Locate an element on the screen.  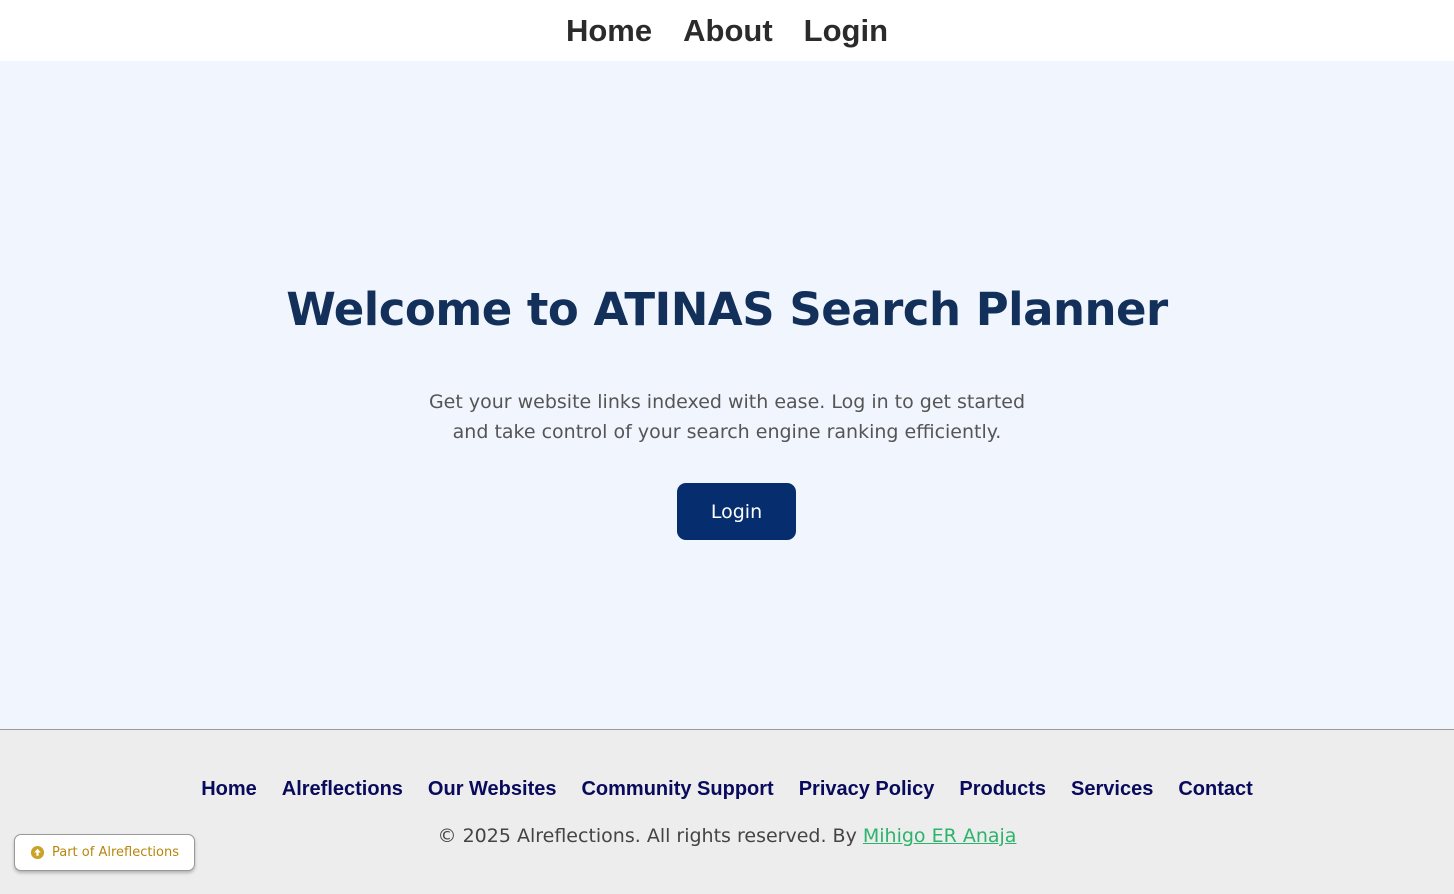
footer-link-products: Products is located at coordinates (1002, 789).